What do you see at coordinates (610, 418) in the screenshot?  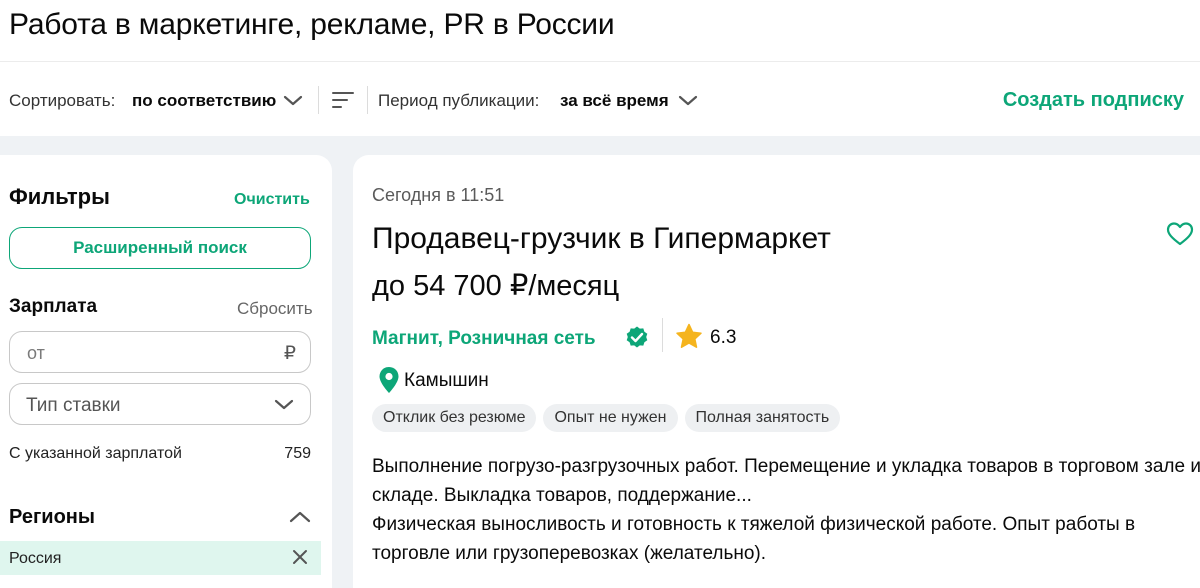 I see `vacancy-tag: Опыт не нужен` at bounding box center [610, 418].